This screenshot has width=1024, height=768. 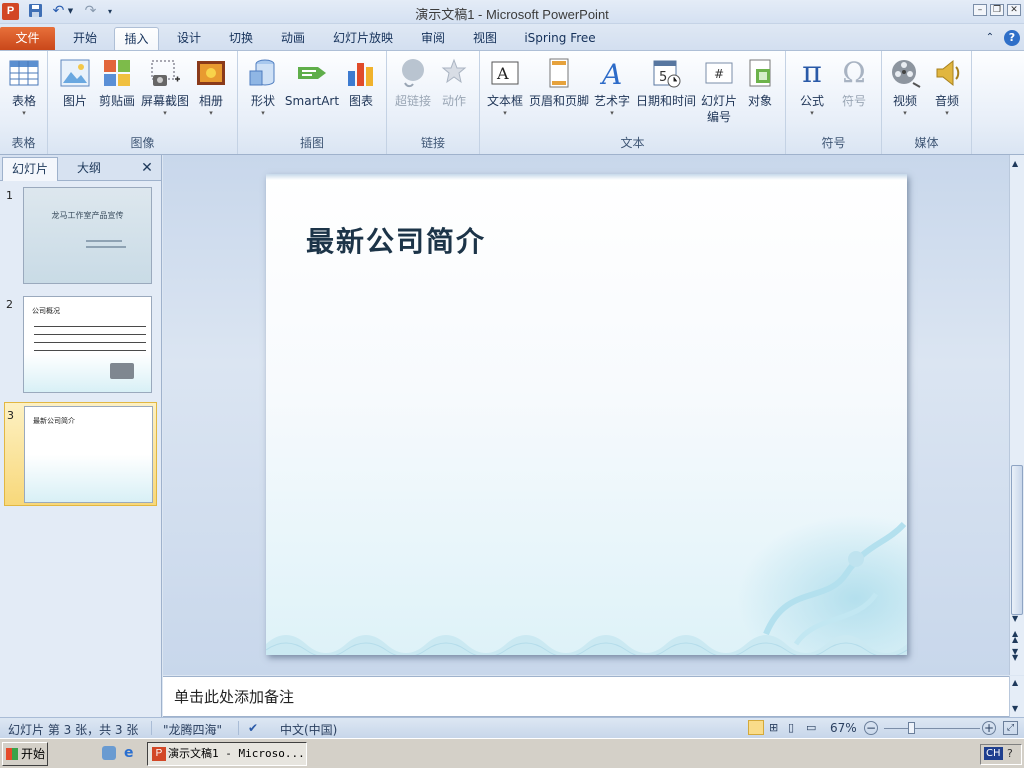 I want to click on group-label-table: 表格, so click(x=23, y=143).